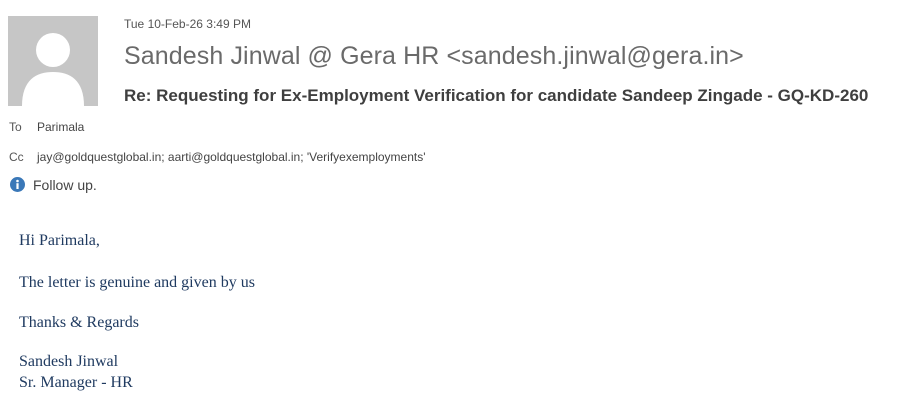 The height and width of the screenshot is (402, 917). I want to click on signature-title: Sr. Manager - HR, so click(76, 382).